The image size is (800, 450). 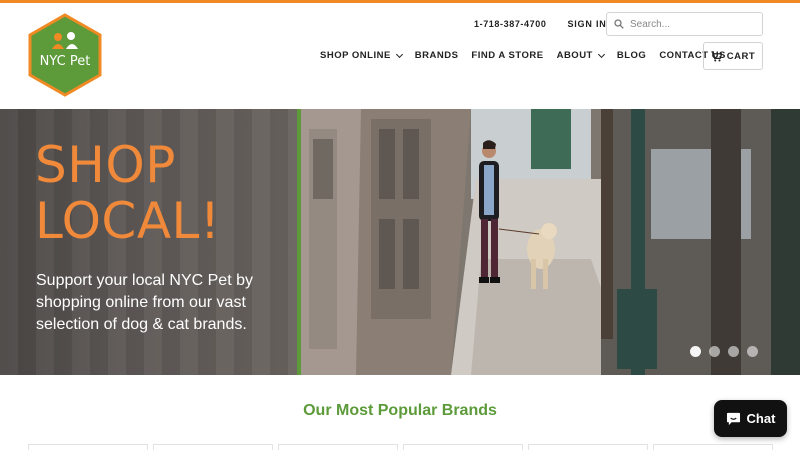 What do you see at coordinates (733, 418) in the screenshot?
I see `chat-bubble-icon` at bounding box center [733, 418].